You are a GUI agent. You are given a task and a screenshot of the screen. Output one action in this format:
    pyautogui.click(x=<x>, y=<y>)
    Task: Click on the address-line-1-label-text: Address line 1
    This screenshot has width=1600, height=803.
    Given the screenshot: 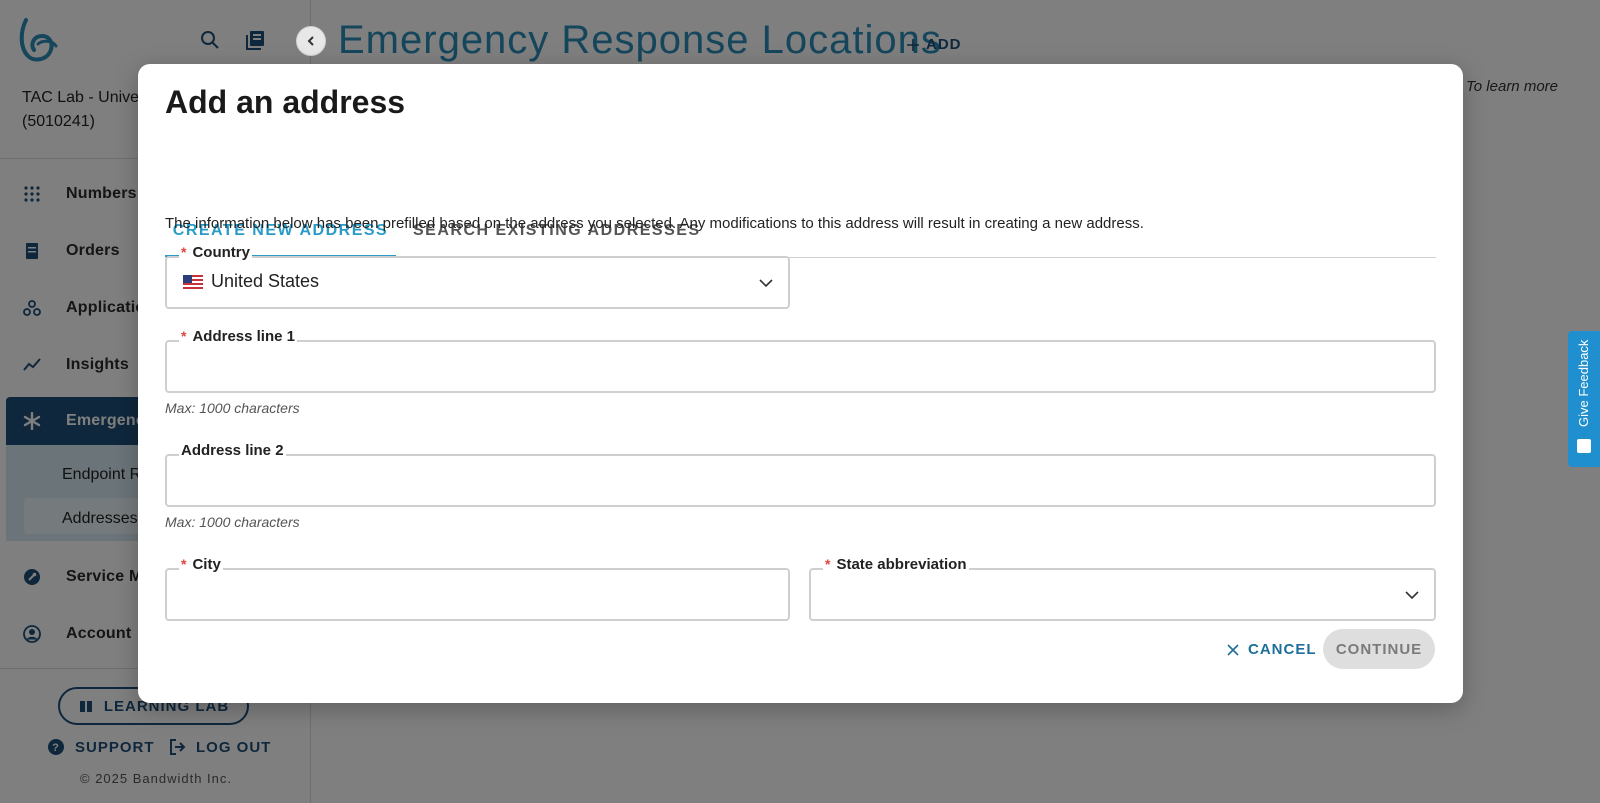 What is the action you would take?
    pyautogui.click(x=243, y=336)
    